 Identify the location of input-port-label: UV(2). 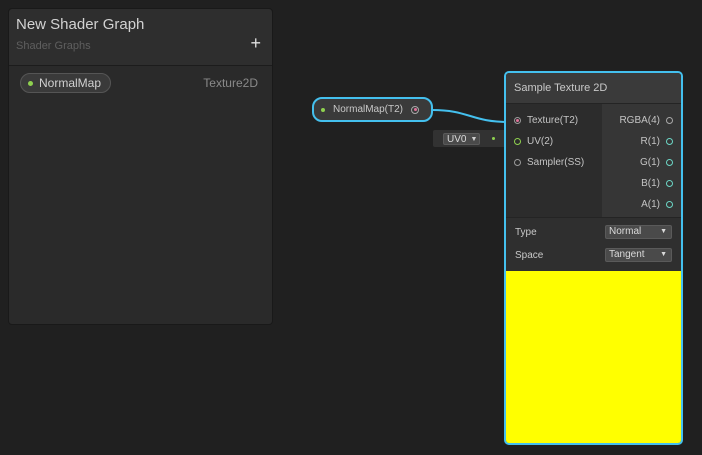
(540, 141).